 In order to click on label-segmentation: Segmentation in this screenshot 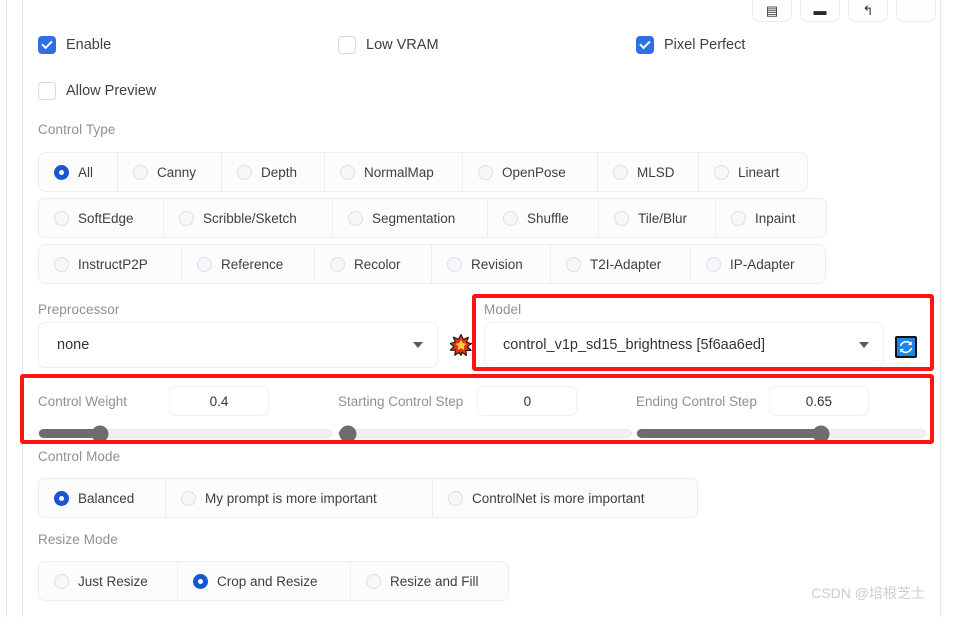, I will do `click(414, 218)`.